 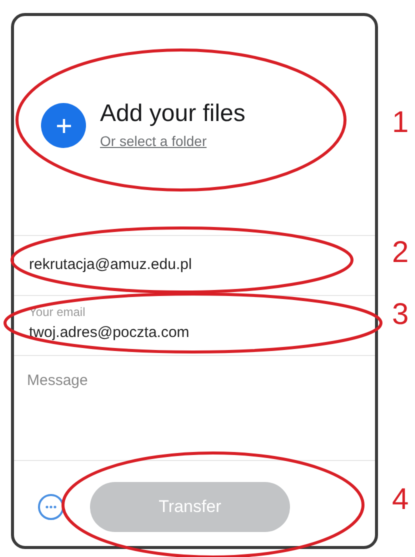 I want to click on add-files-button, so click(x=63, y=125).